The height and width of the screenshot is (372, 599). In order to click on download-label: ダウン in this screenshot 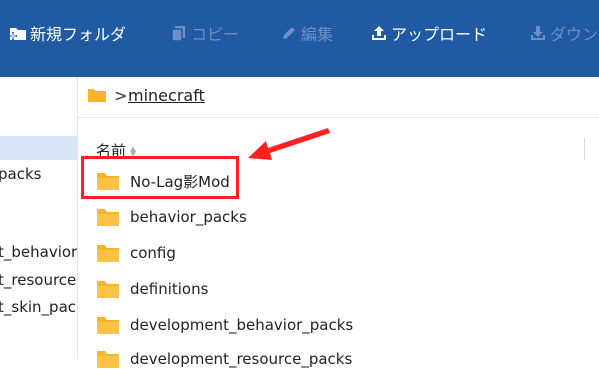, I will do `click(574, 34)`.